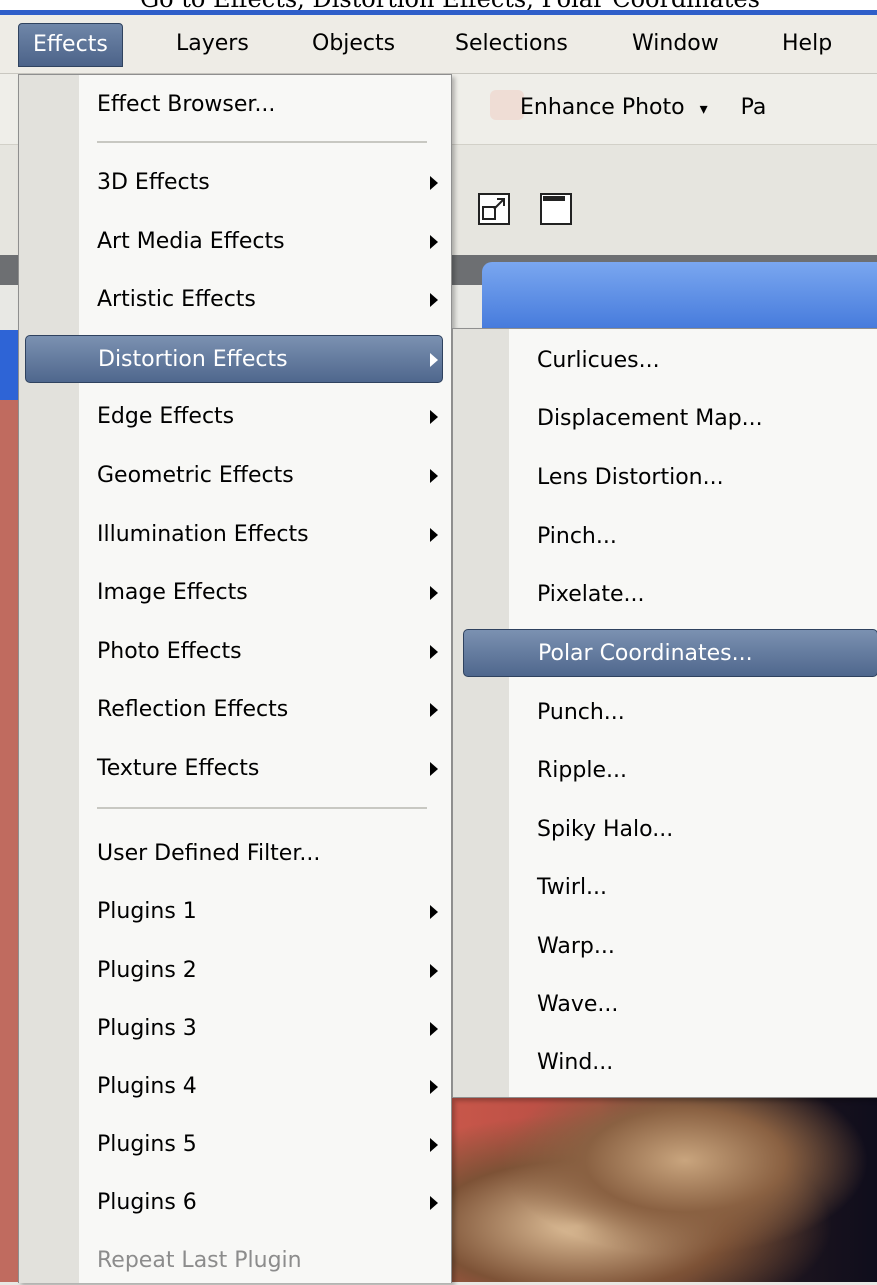 The width and height of the screenshot is (877, 1285). I want to click on menu-item-plugins-4: Plugins 4, so click(270, 1087).